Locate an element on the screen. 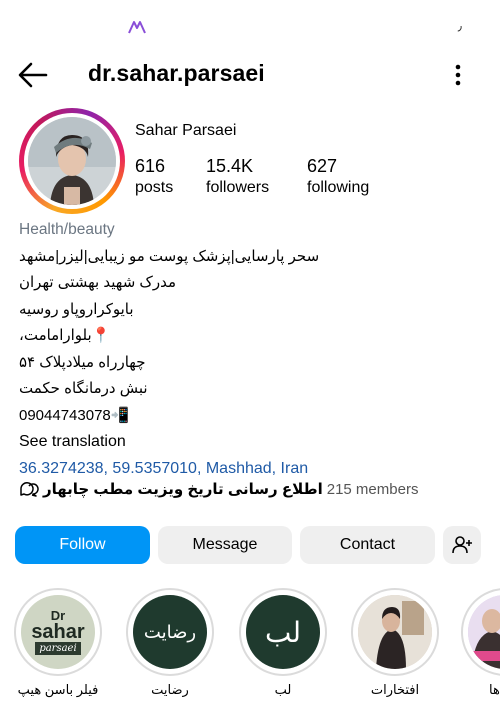 Image resolution: width=500 pixels, height=710 pixels. highlight-item: رضایت رضایت is located at coordinates (170, 643).